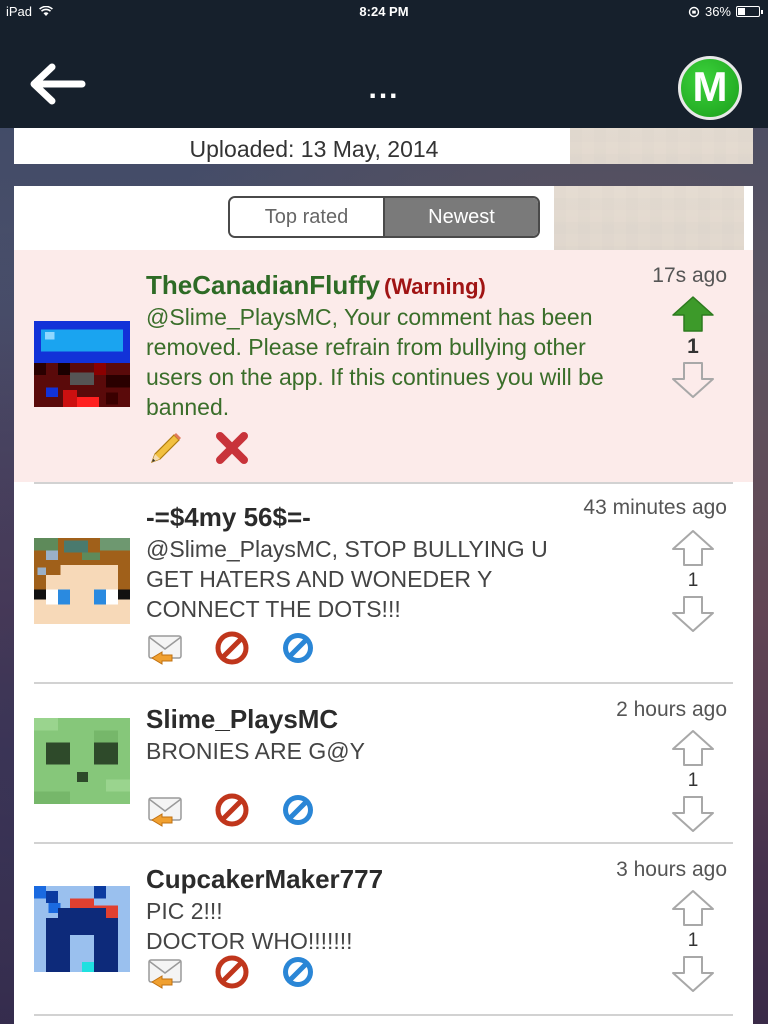 This screenshot has height=1024, width=768. Describe the element at coordinates (232, 448) in the screenshot. I see `delete-x-icon` at that location.